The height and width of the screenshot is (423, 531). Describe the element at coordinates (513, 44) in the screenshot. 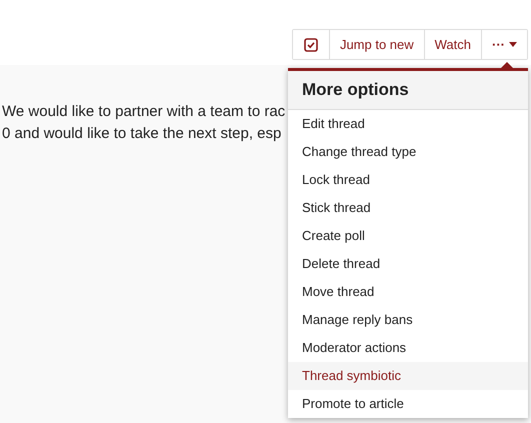

I see `caret-icon` at that location.